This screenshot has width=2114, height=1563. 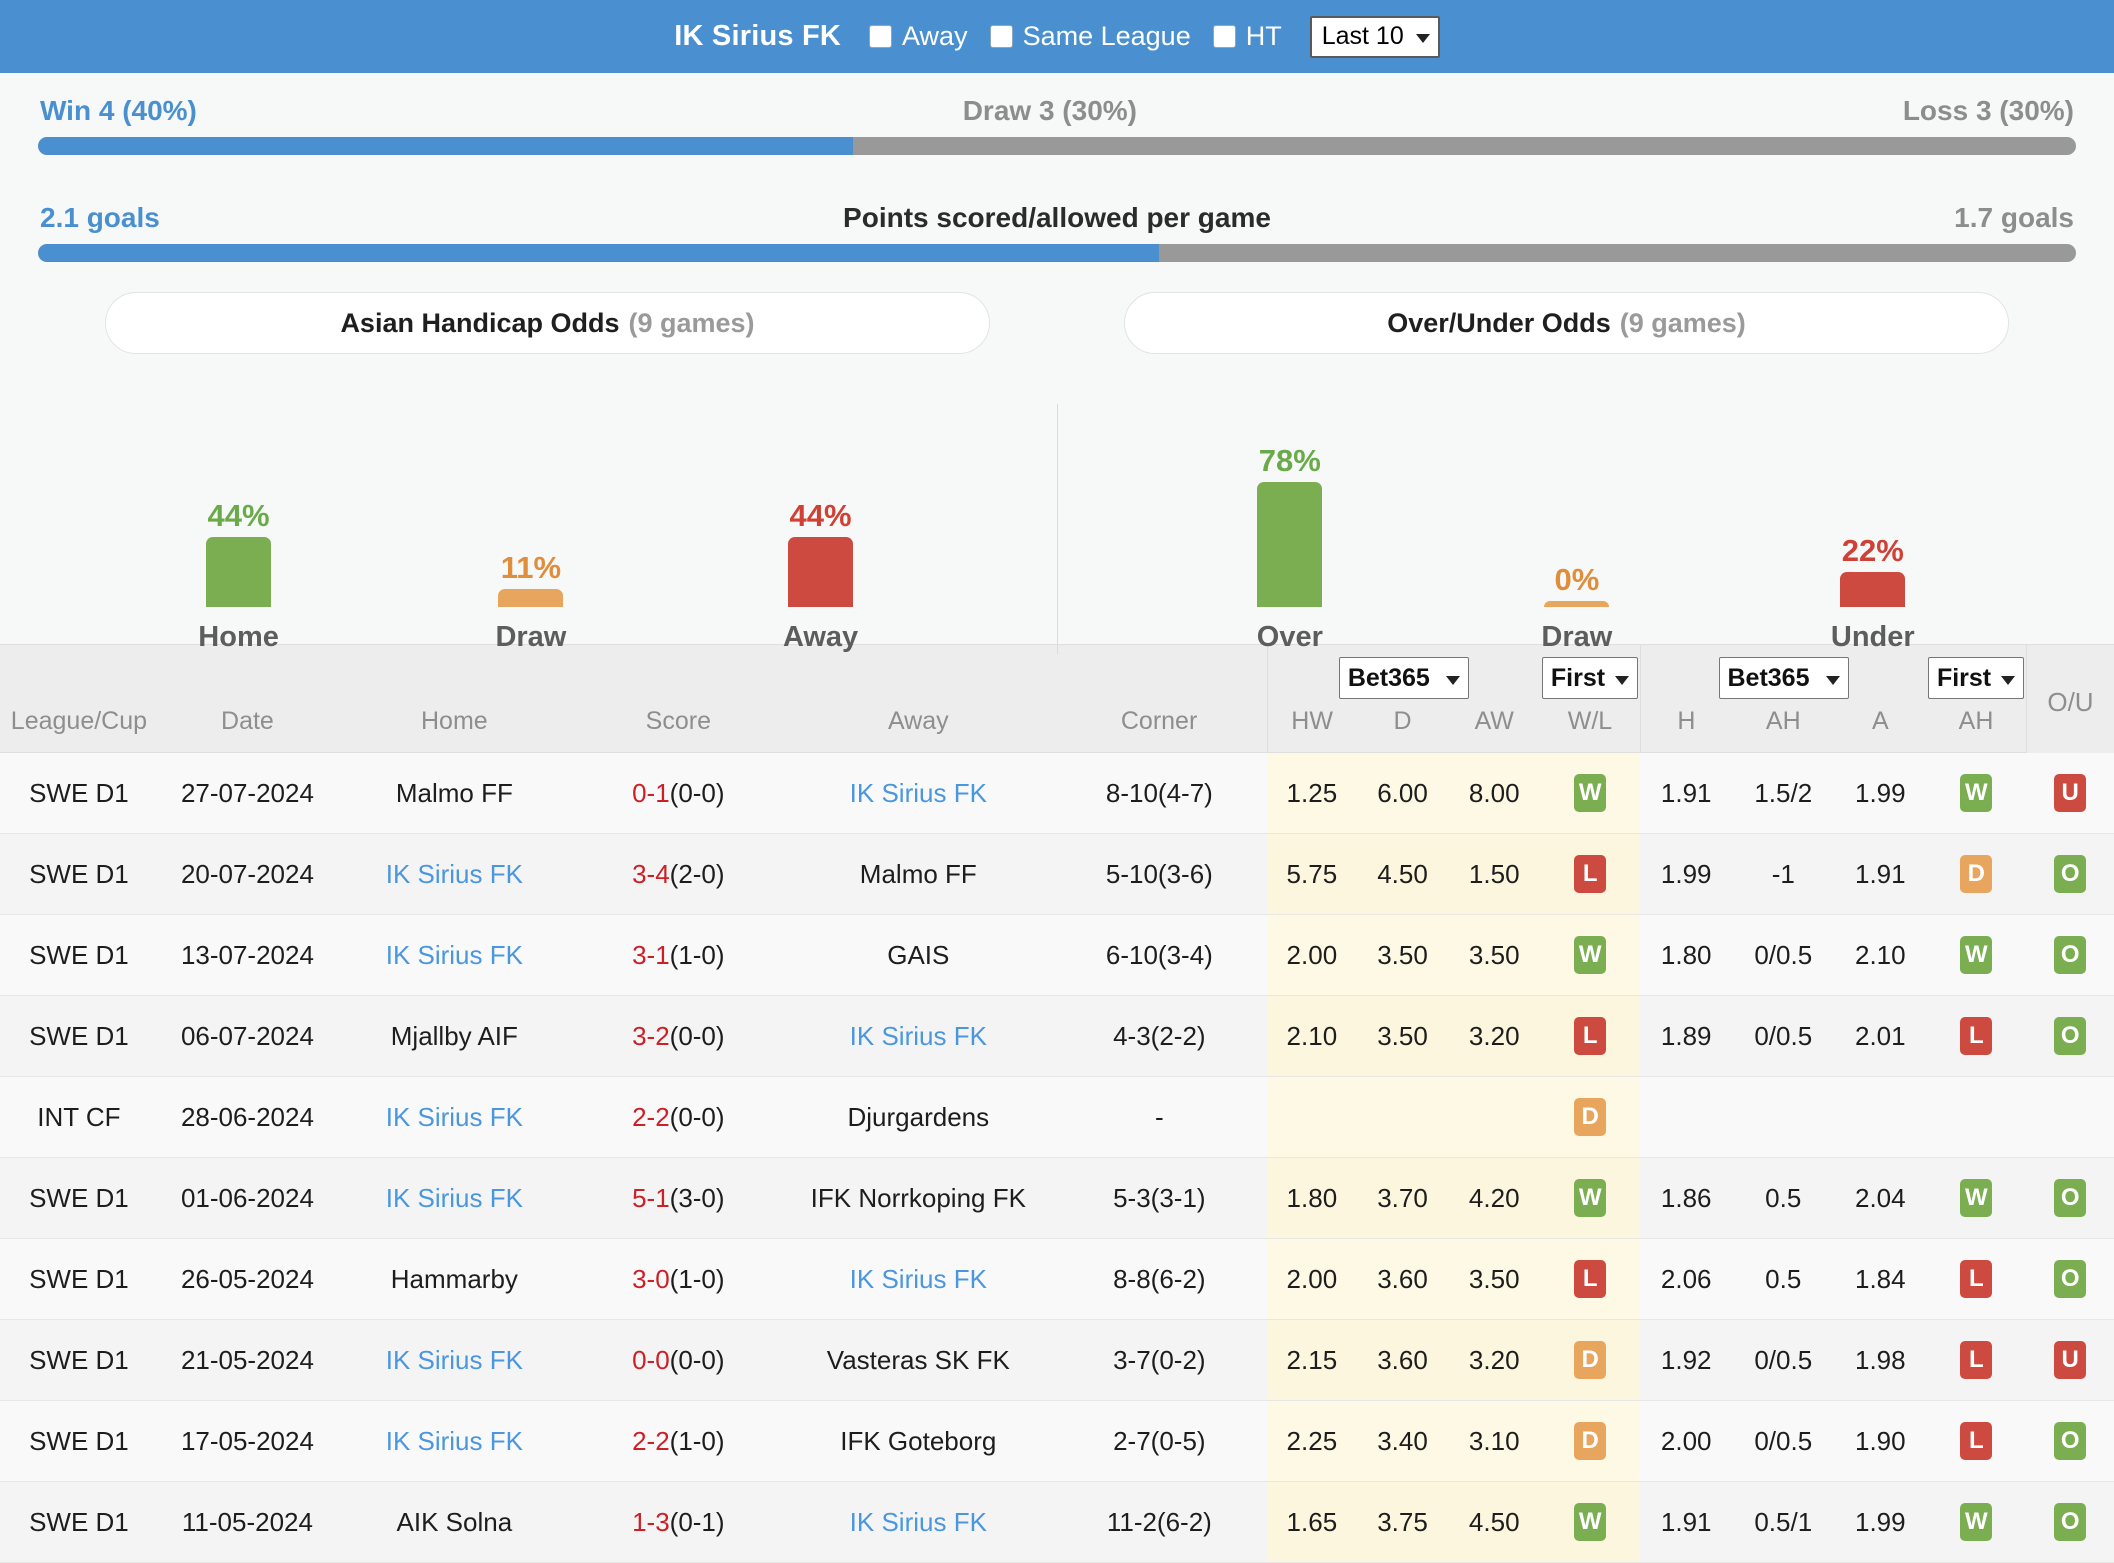 I want to click on cell-away: GAIS, so click(x=918, y=955).